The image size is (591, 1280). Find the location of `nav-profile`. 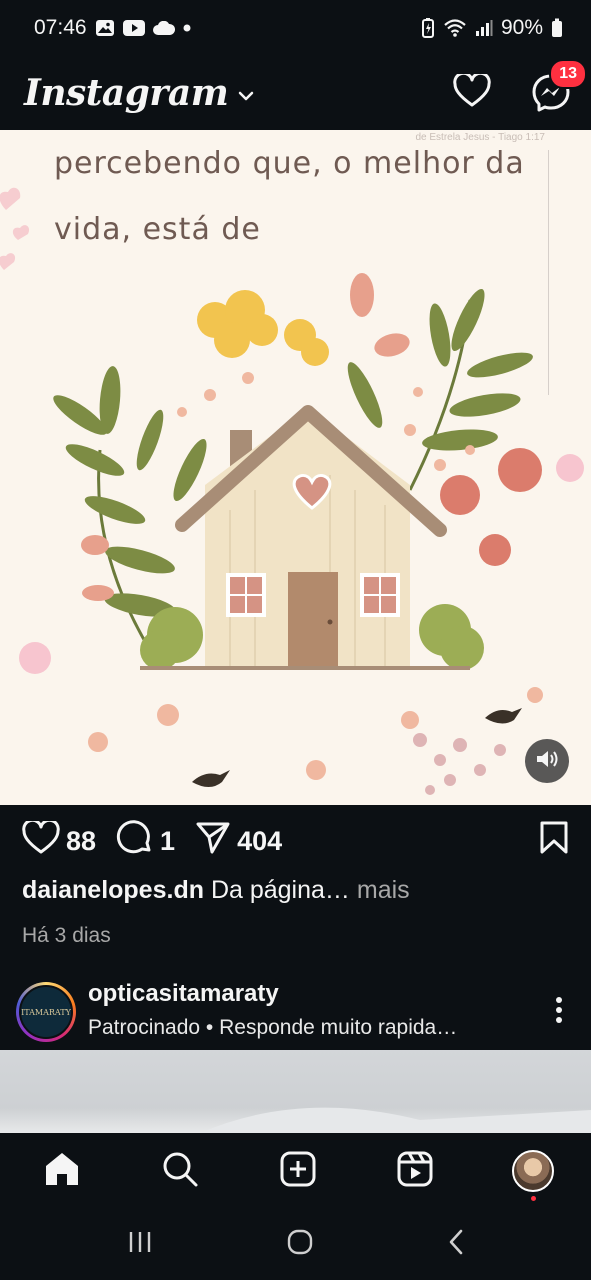

nav-profile is located at coordinates (533, 1175).